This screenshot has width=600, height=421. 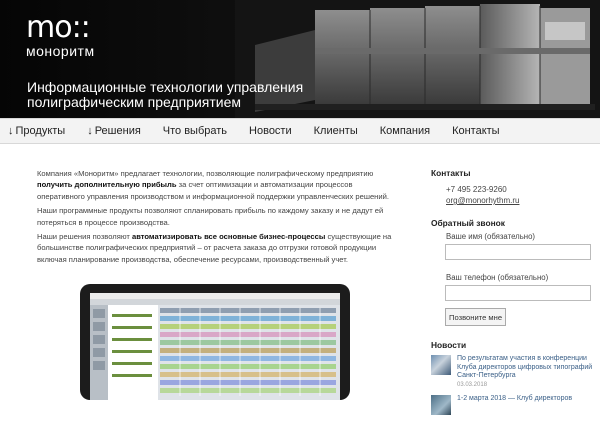 What do you see at coordinates (336, 131) in the screenshot?
I see `nav-clients: Клиенты` at bounding box center [336, 131].